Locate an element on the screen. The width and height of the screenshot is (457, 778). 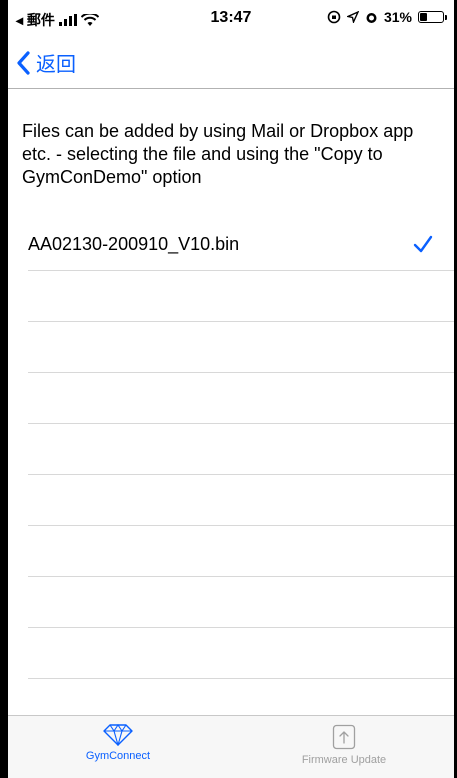
tab-gymconnect-label: GymConnect is located at coordinates (118, 756).